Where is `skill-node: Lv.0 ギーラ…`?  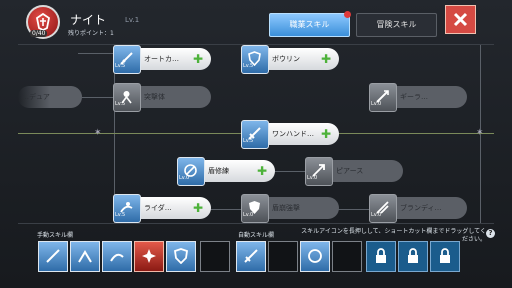
skill-node: Lv.0 ギーラ… is located at coordinates (418, 97).